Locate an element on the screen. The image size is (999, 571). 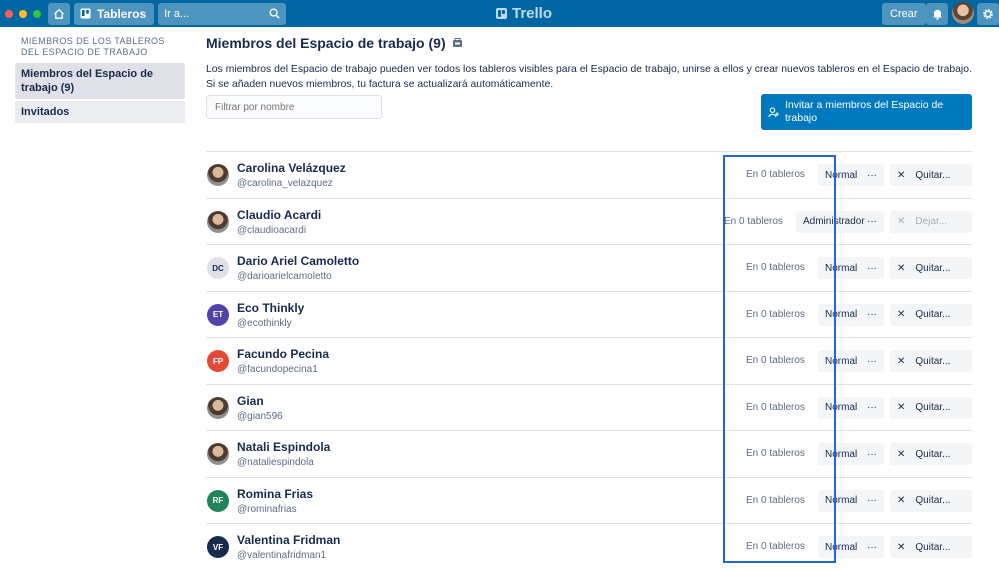
notifications-button is located at coordinates (937, 14).